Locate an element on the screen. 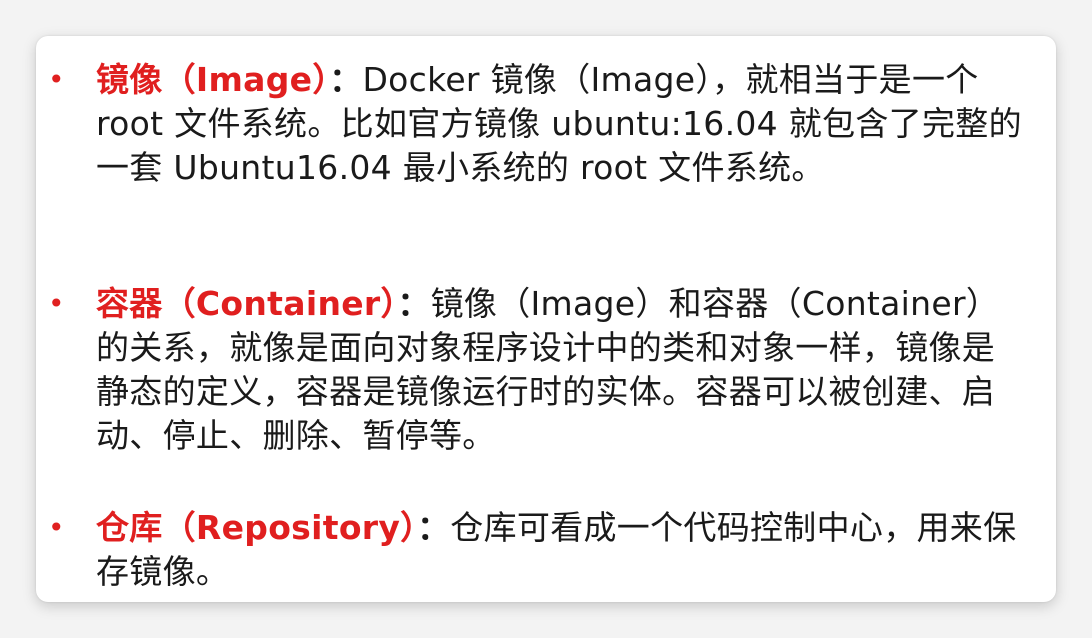  term-label: 容器（Container） is located at coordinates (247, 303).